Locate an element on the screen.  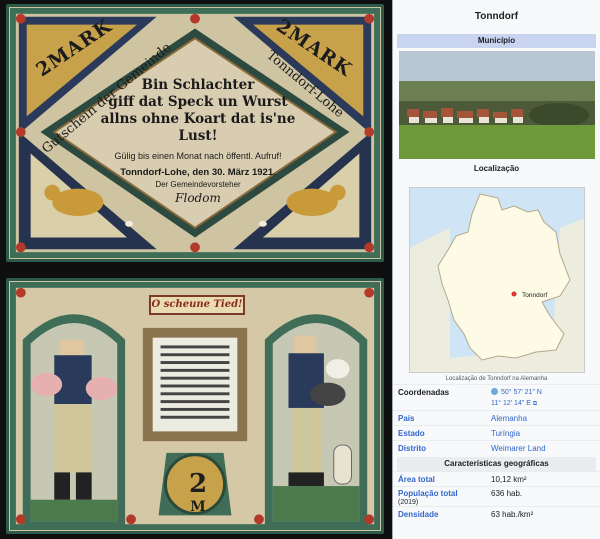
dateline: Tonndorf-Lohe, den 30. März 1921. is located at coordinates (198, 172).